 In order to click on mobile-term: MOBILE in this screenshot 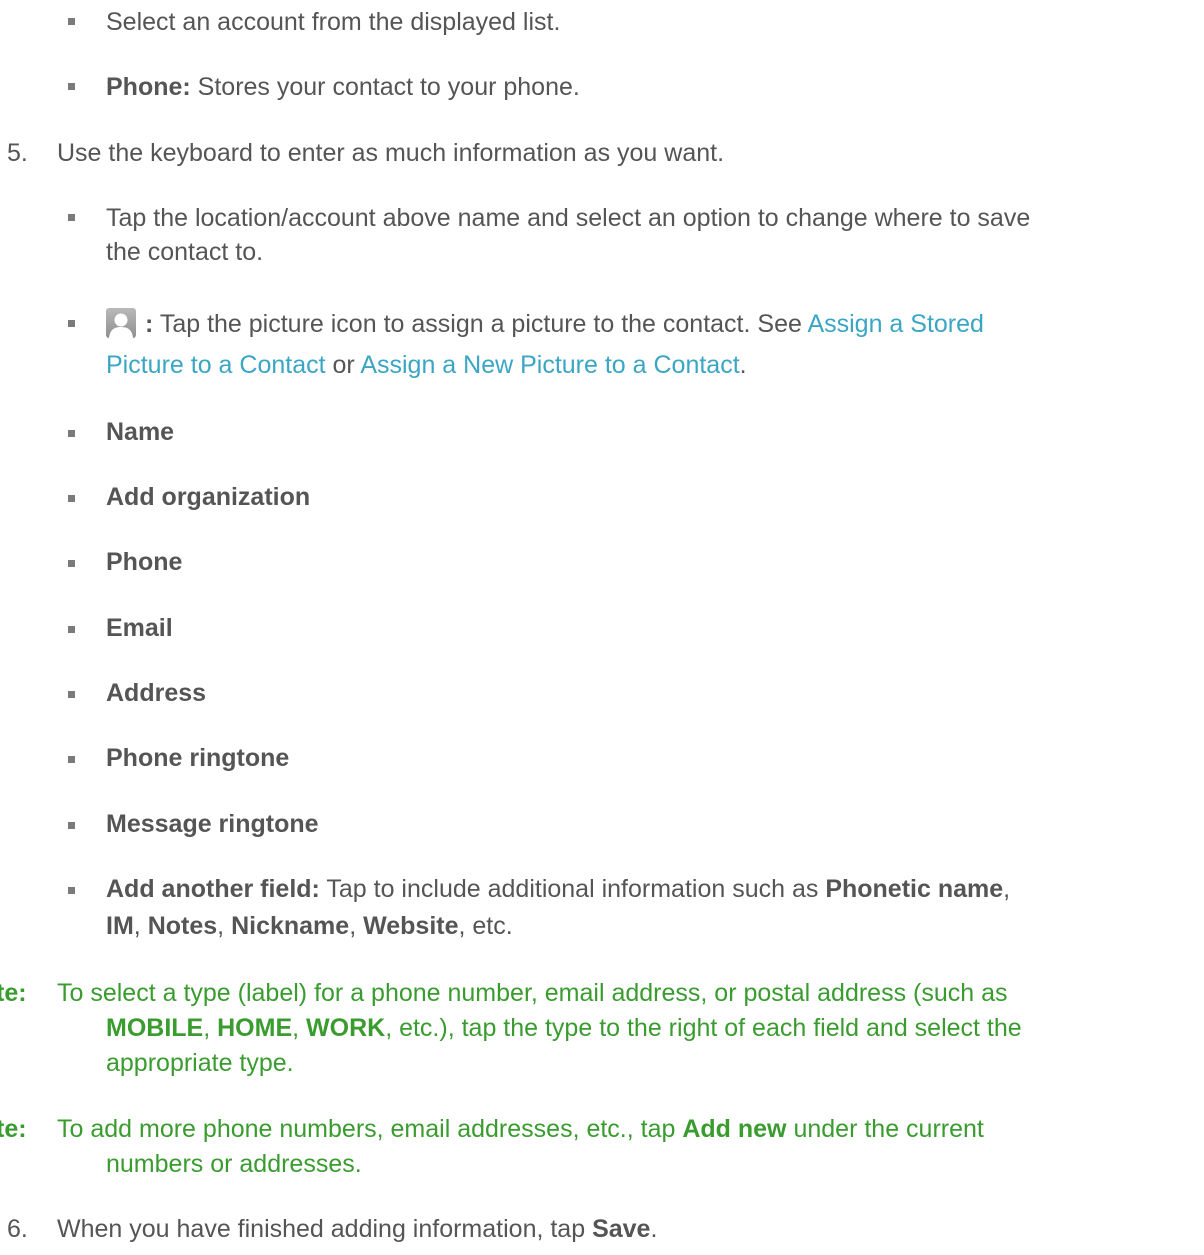, I will do `click(155, 1028)`.